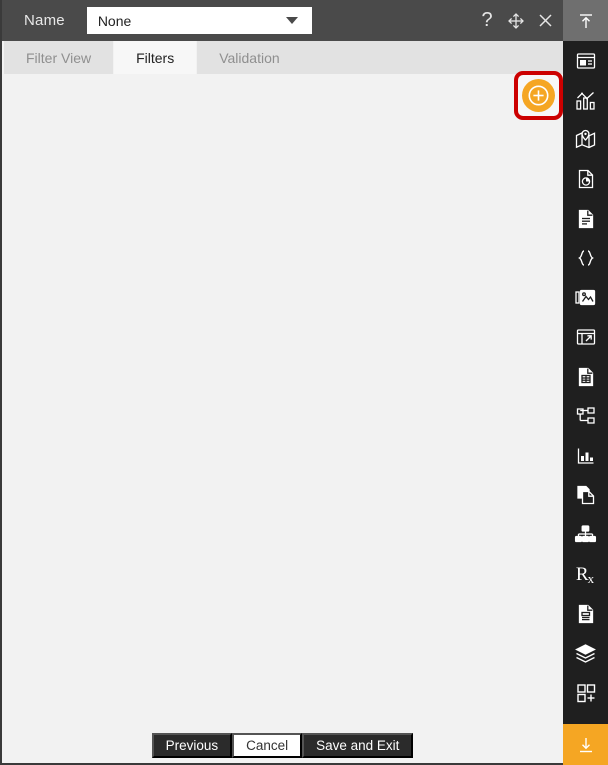 Image resolution: width=608 pixels, height=765 pixels. I want to click on add-widget-icon, so click(586, 693).